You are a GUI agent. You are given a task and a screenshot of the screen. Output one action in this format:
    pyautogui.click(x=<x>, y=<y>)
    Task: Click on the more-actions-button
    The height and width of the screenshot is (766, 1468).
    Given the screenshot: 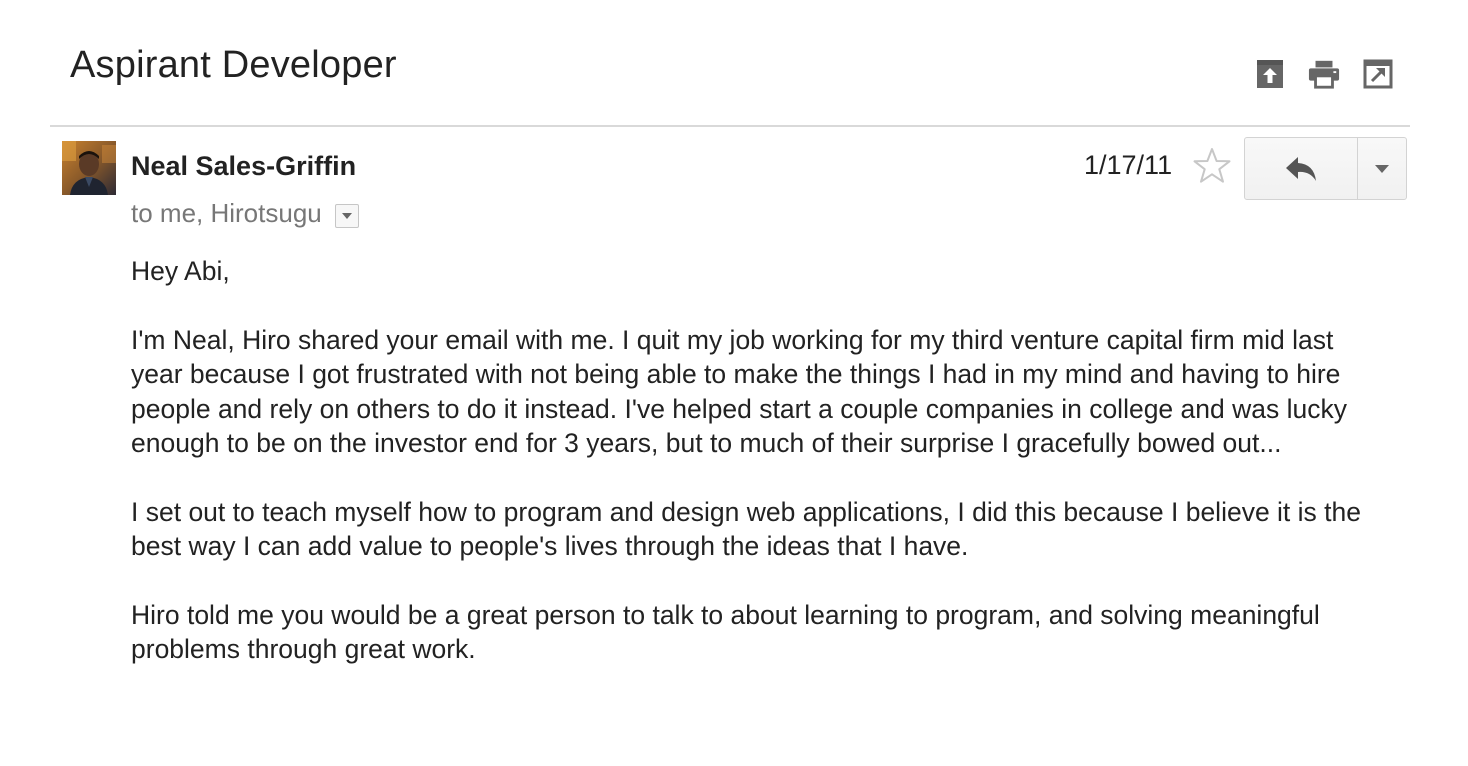 What is the action you would take?
    pyautogui.click(x=1382, y=168)
    